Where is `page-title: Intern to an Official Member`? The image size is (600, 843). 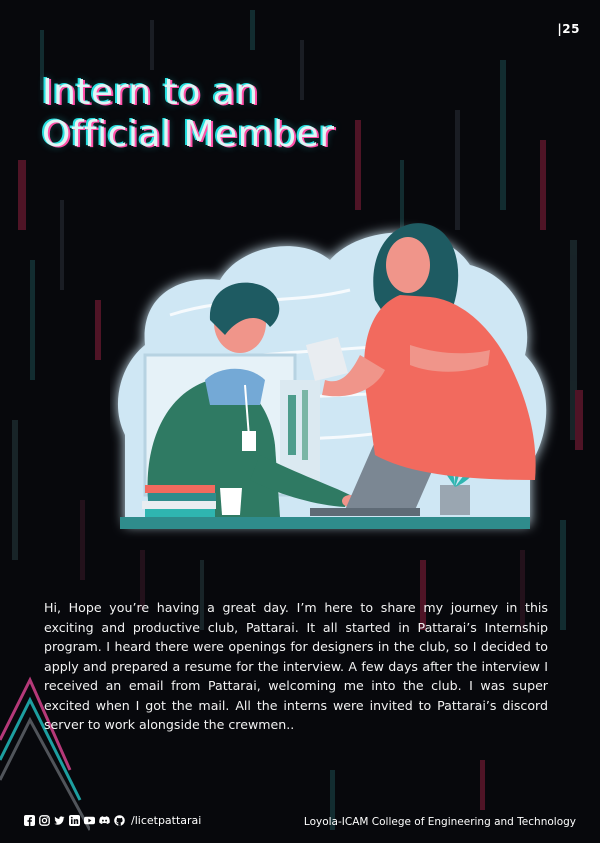
page-title: Intern to an Official Member is located at coordinates (252, 114).